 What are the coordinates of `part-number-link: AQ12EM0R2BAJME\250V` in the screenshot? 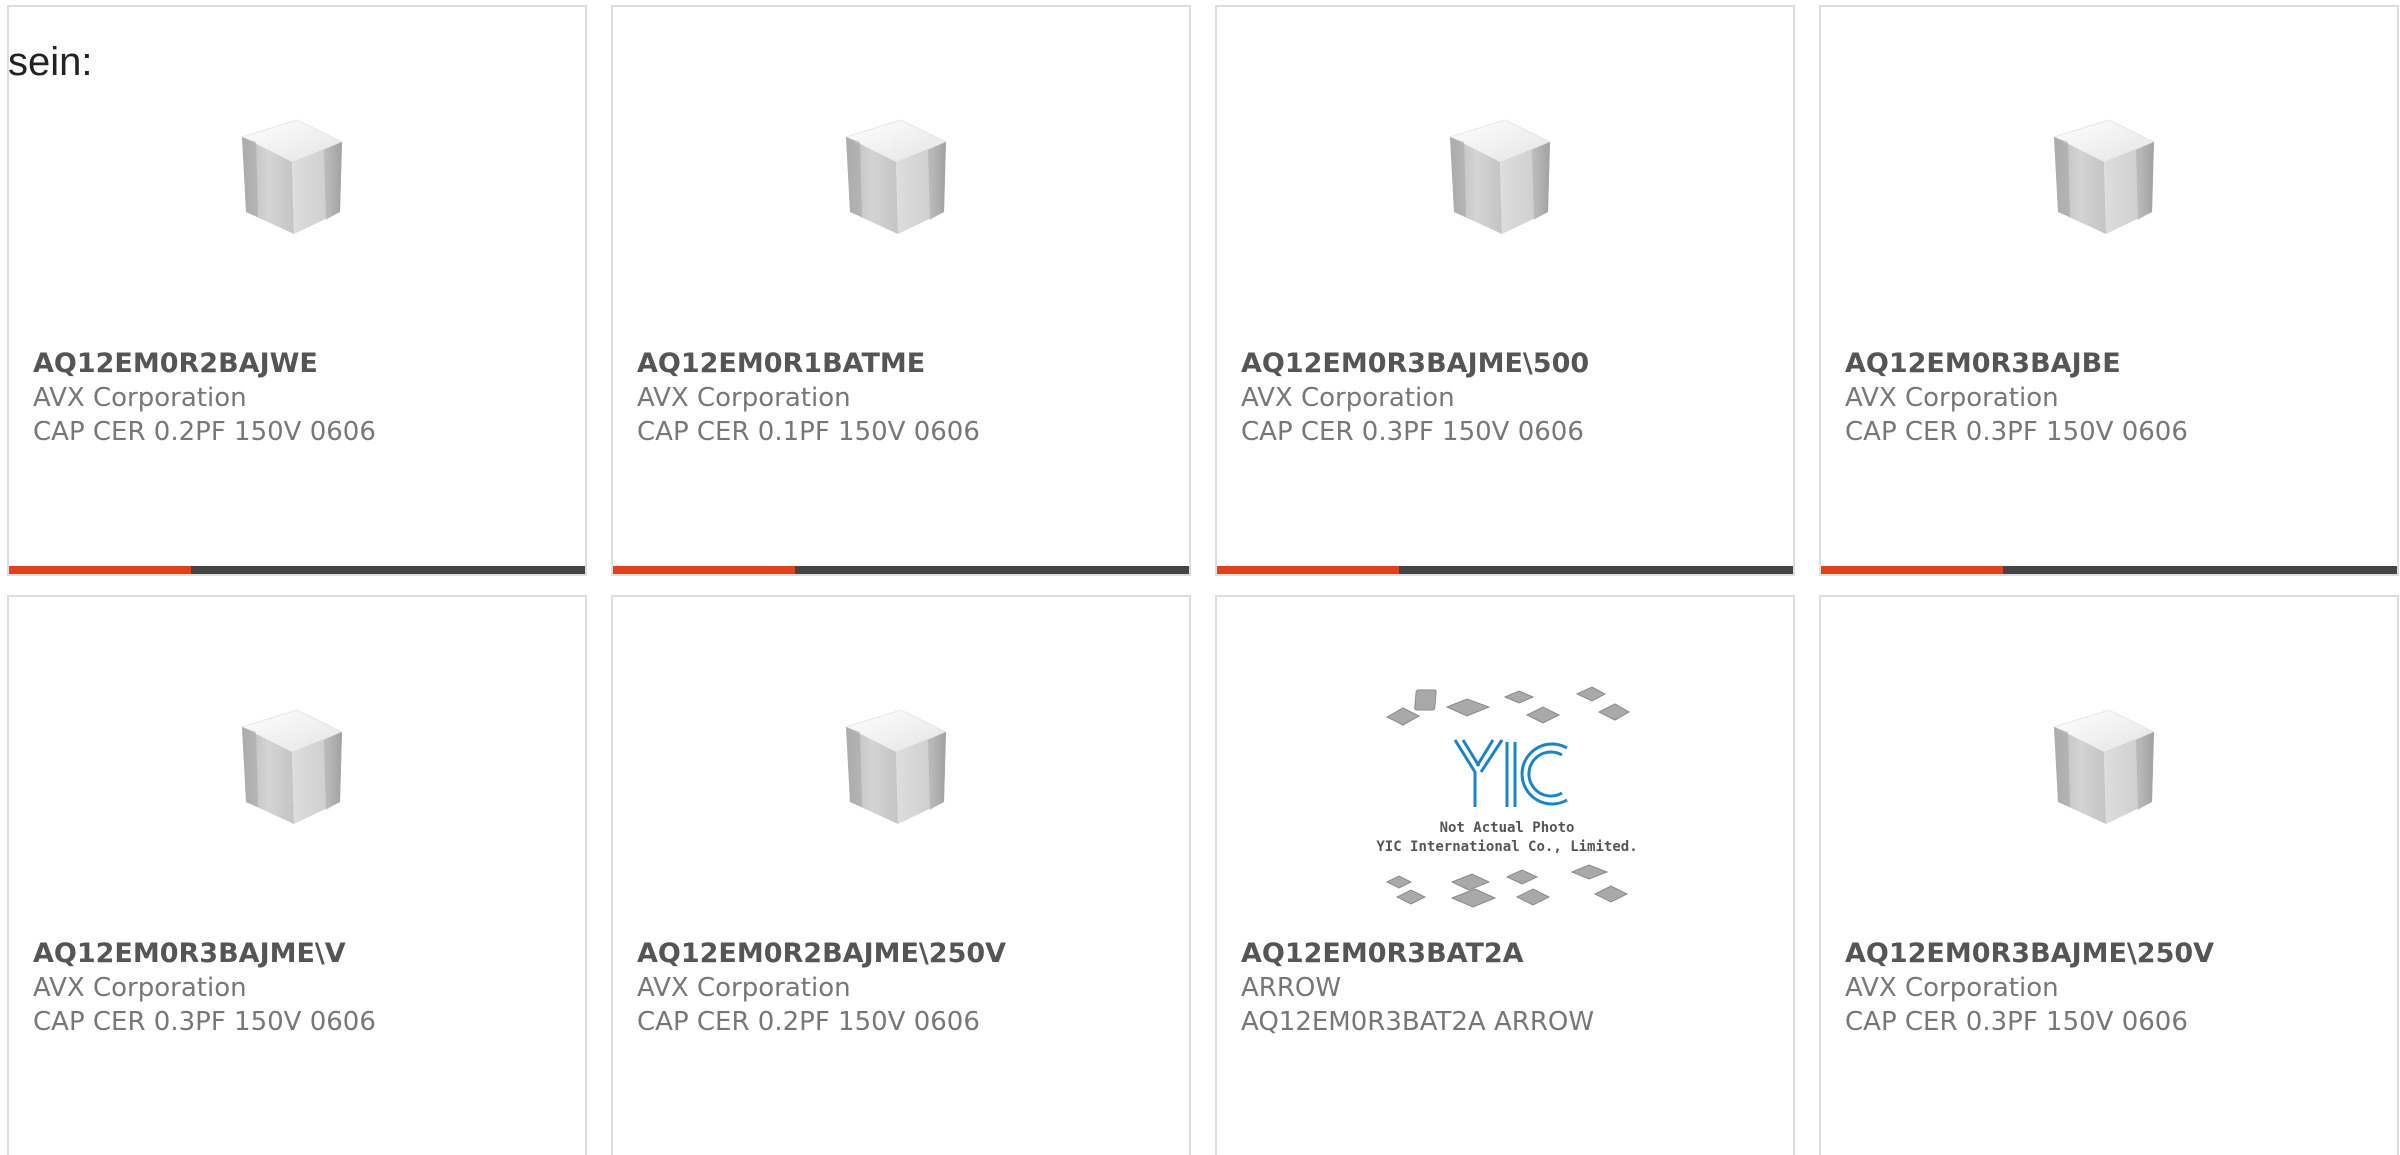 It's located at (908, 954).